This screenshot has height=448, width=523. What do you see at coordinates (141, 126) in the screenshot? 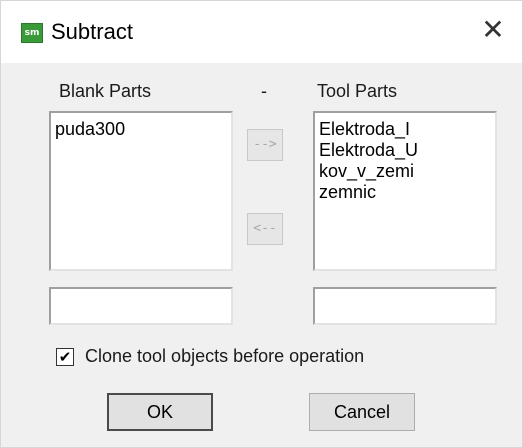
I see `list-item: puda300` at bounding box center [141, 126].